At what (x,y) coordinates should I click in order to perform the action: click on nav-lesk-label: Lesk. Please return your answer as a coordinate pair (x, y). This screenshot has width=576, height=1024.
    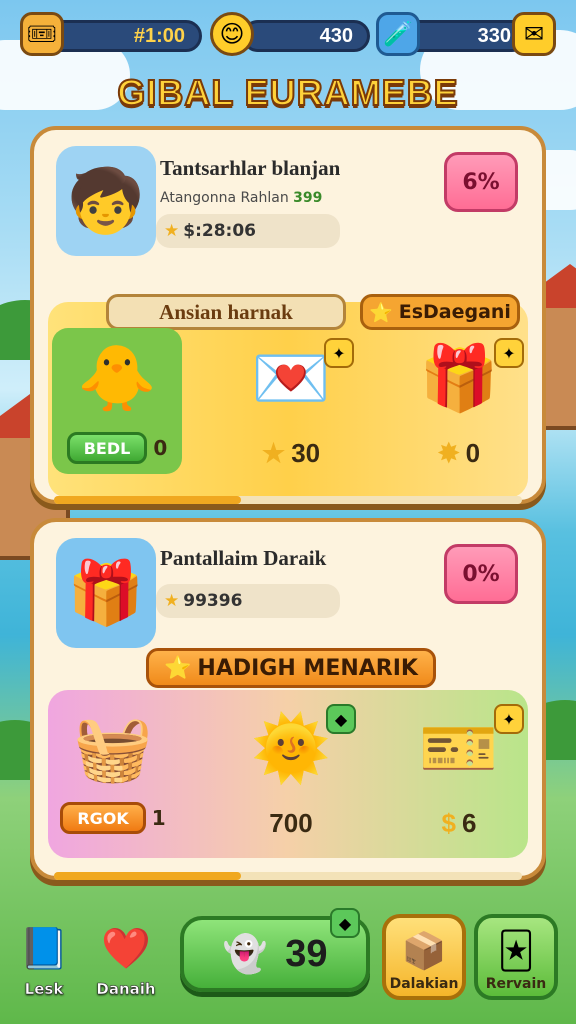
    Looking at the image, I should click on (44, 989).